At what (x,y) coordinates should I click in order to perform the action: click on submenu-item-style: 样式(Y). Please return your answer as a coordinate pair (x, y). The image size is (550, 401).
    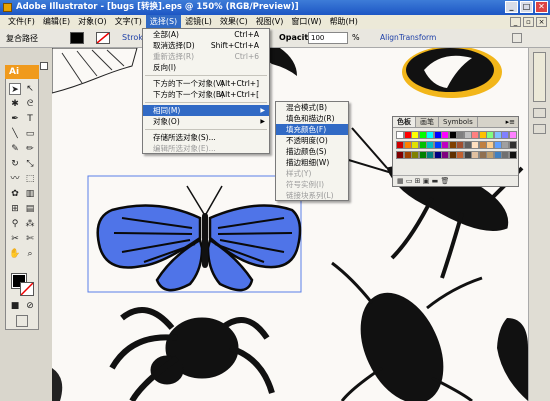
    Looking at the image, I should click on (312, 173).